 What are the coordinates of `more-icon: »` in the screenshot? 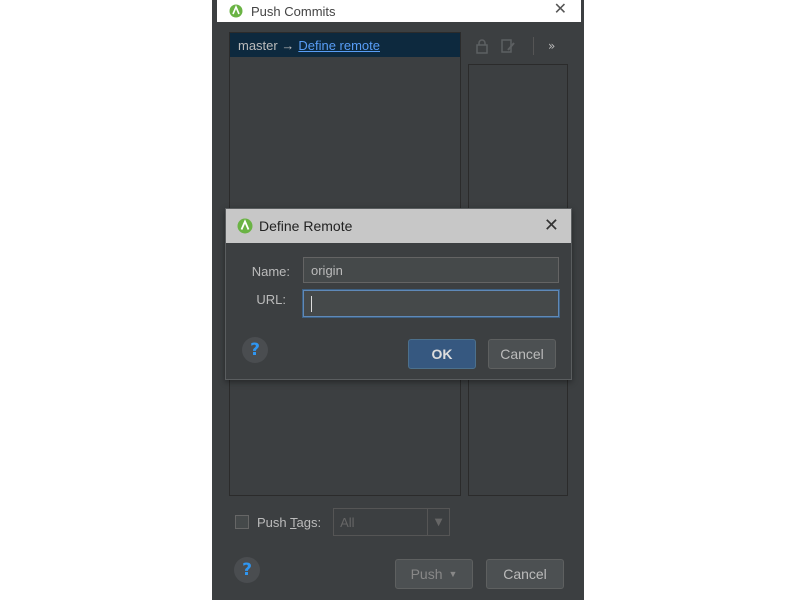 It's located at (551, 46).